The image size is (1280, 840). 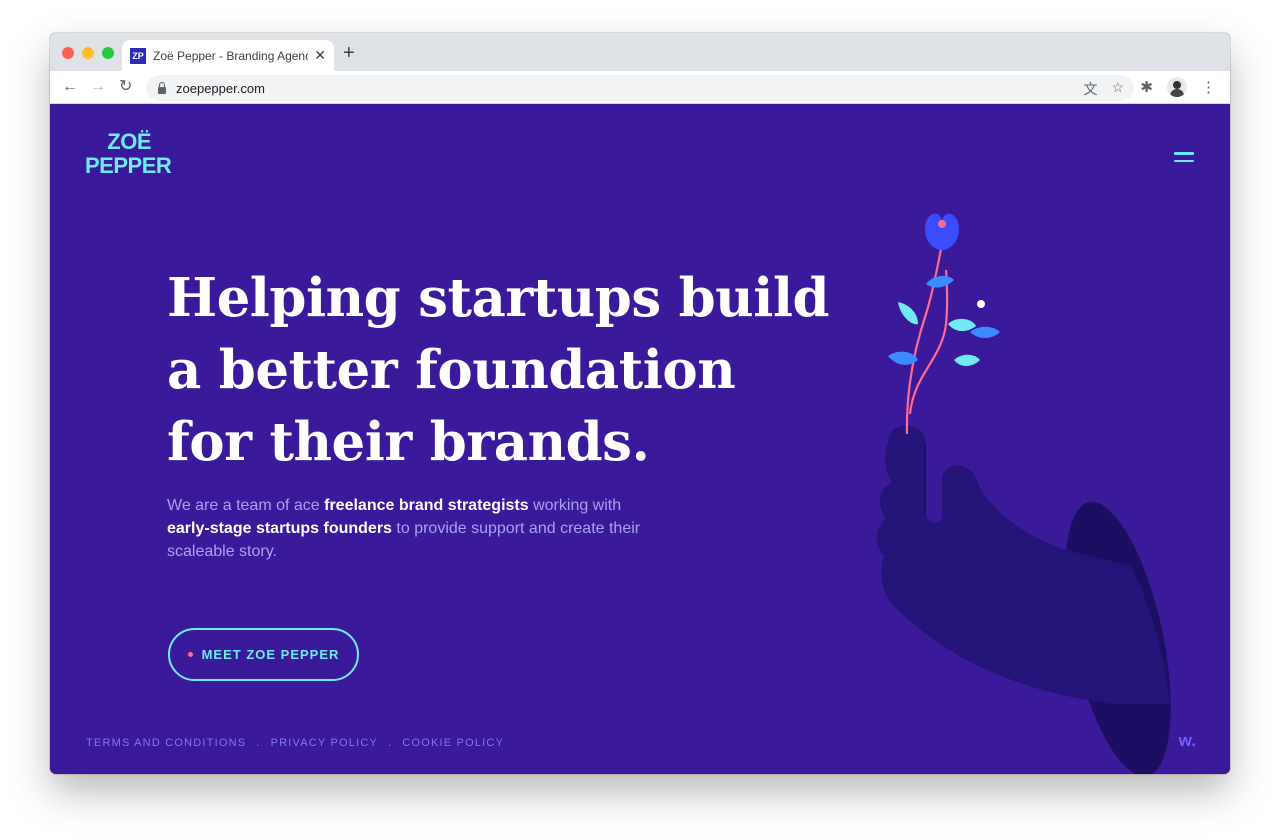 What do you see at coordinates (138, 55) in the screenshot?
I see `favicon-icon: ZP` at bounding box center [138, 55].